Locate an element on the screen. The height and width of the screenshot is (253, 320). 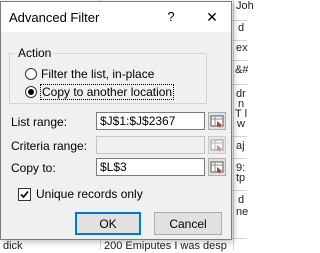
sheet-cell-text: tp is located at coordinates (241, 178).